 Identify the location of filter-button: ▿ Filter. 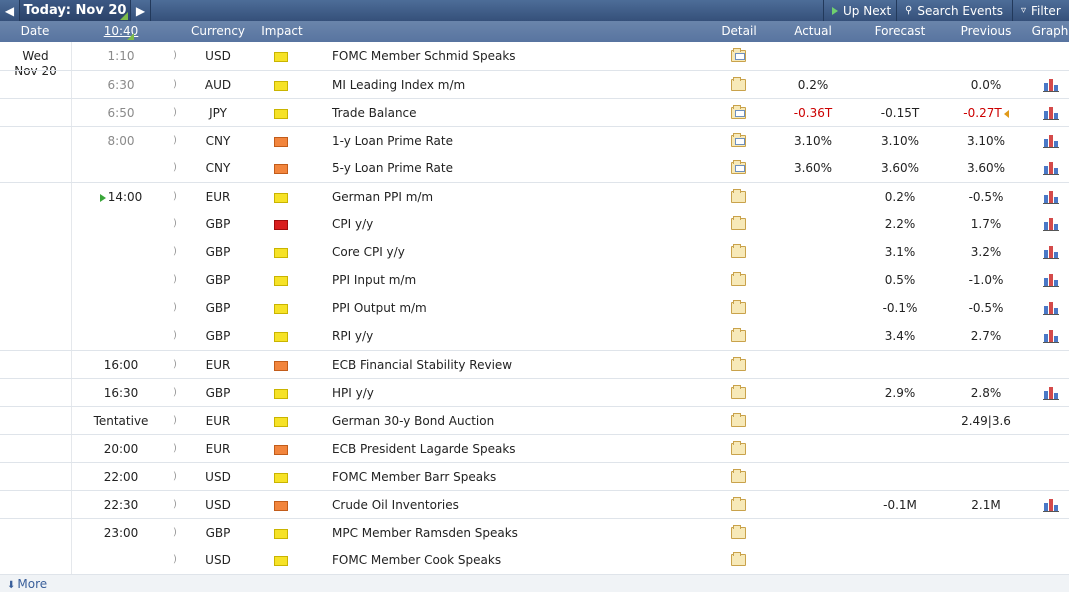
(1041, 10).